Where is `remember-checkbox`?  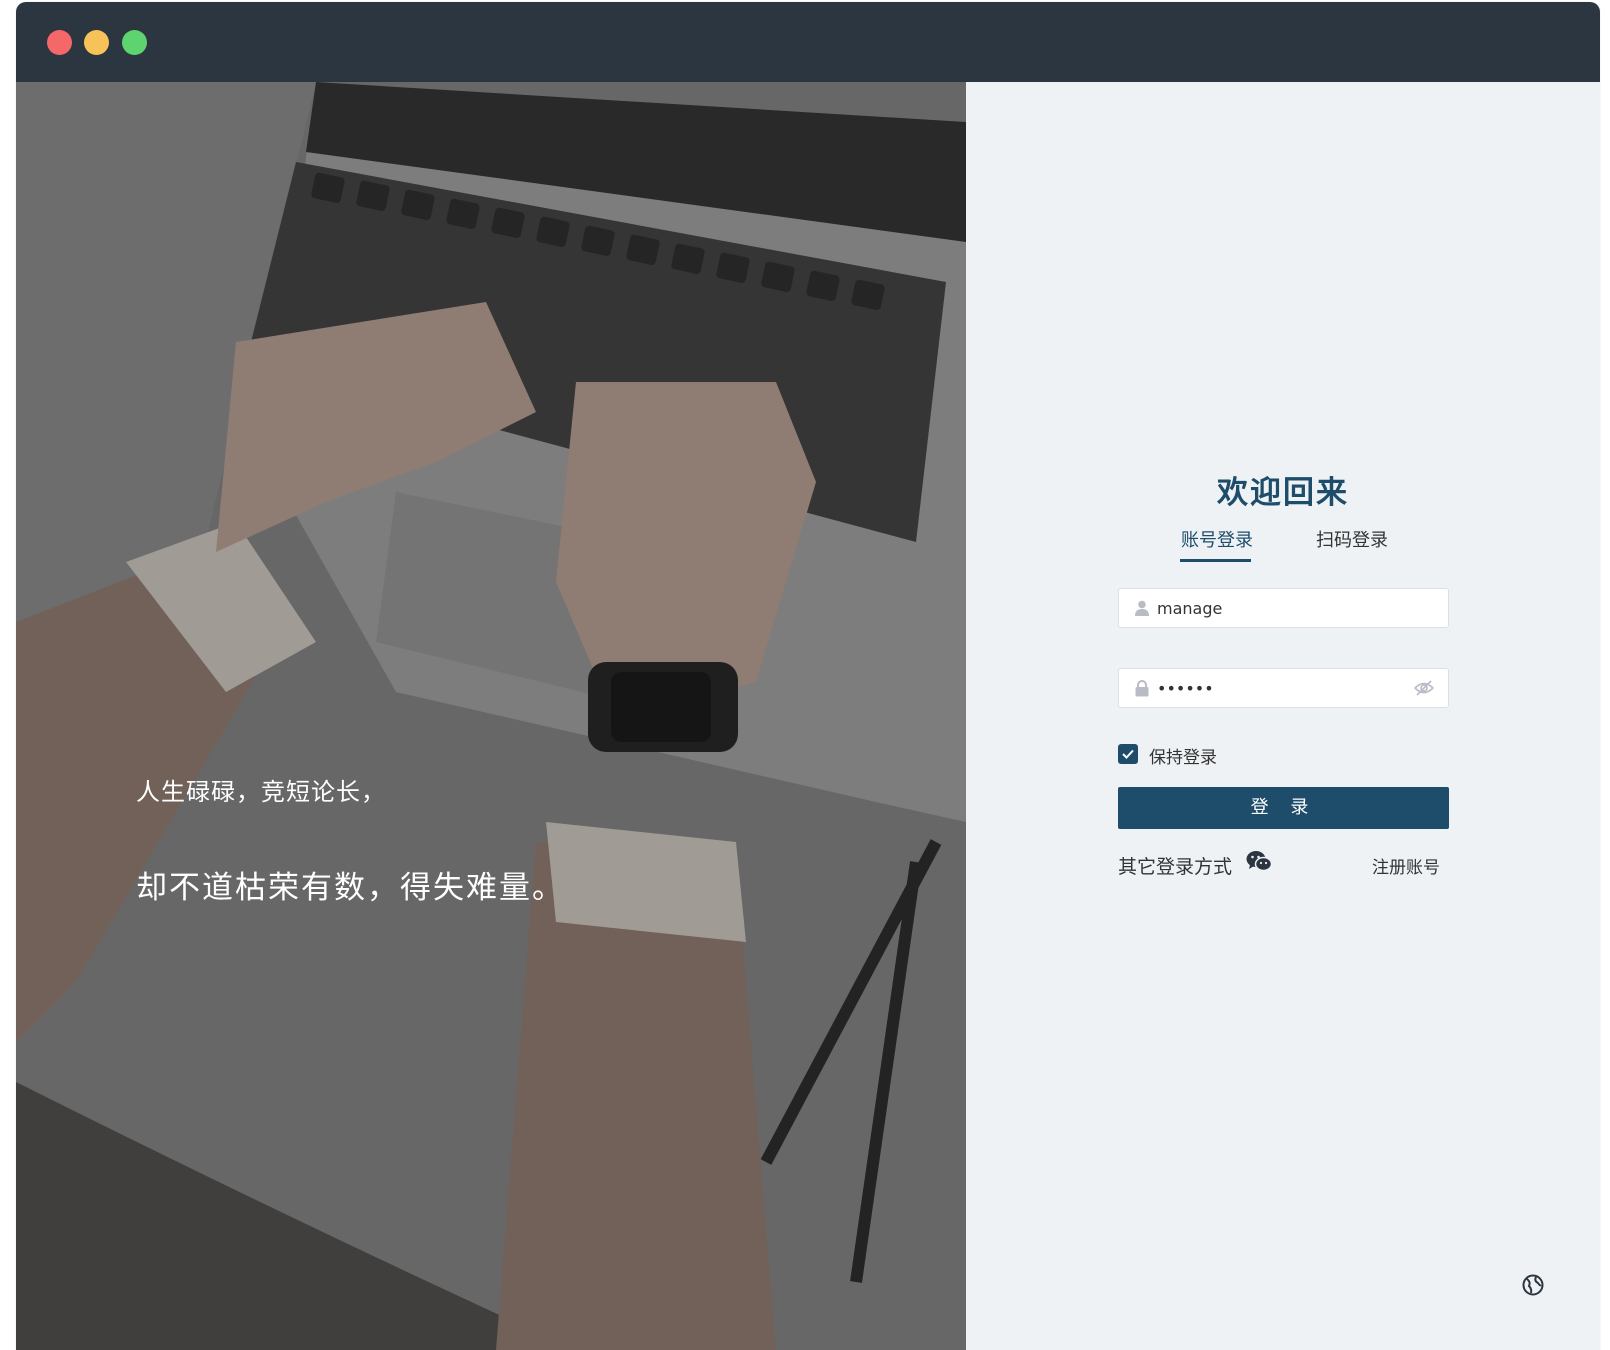 remember-checkbox is located at coordinates (1128, 754).